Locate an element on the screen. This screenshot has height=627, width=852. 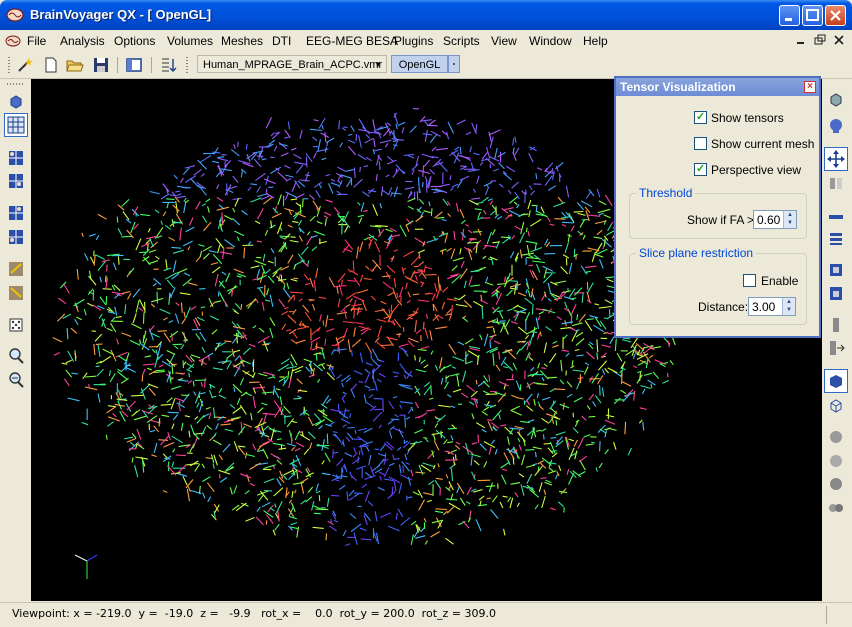
new-document-icon is located at coordinates (51, 65).